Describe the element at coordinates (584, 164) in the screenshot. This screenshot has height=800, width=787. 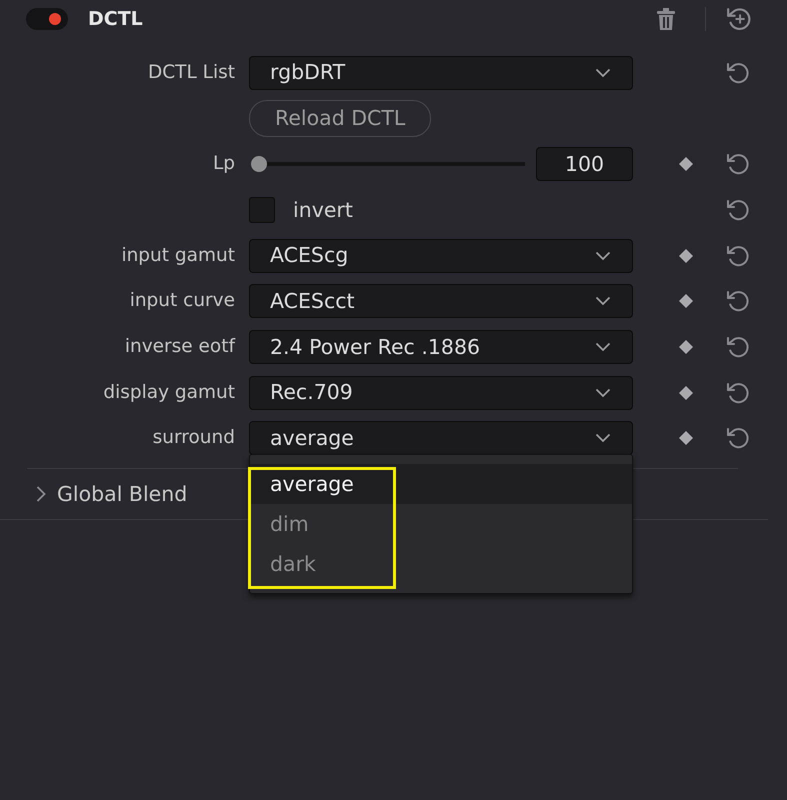
I see `value-field: 100` at that location.